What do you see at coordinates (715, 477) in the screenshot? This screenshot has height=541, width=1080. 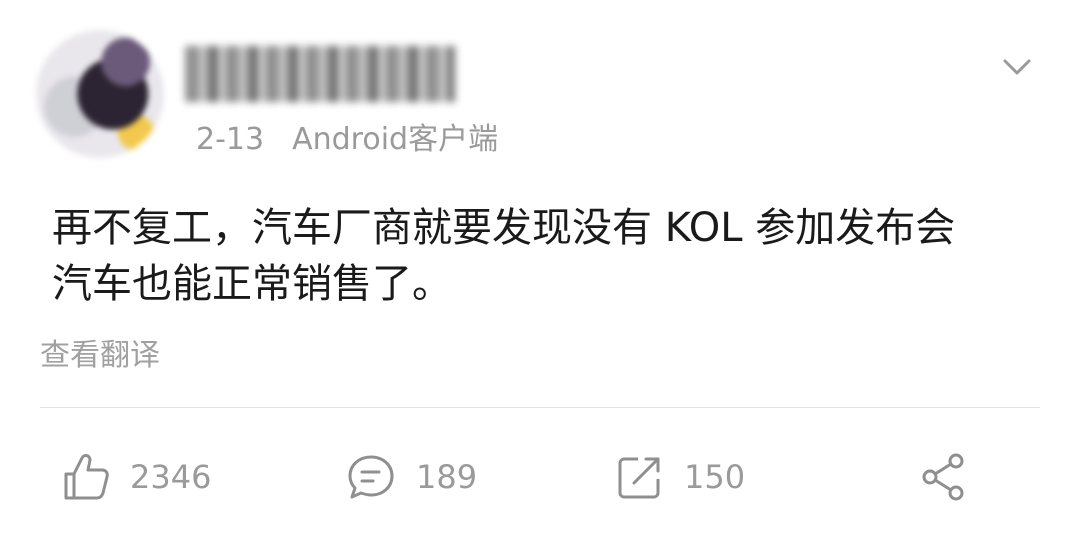 I see `repost-count: 150` at bounding box center [715, 477].